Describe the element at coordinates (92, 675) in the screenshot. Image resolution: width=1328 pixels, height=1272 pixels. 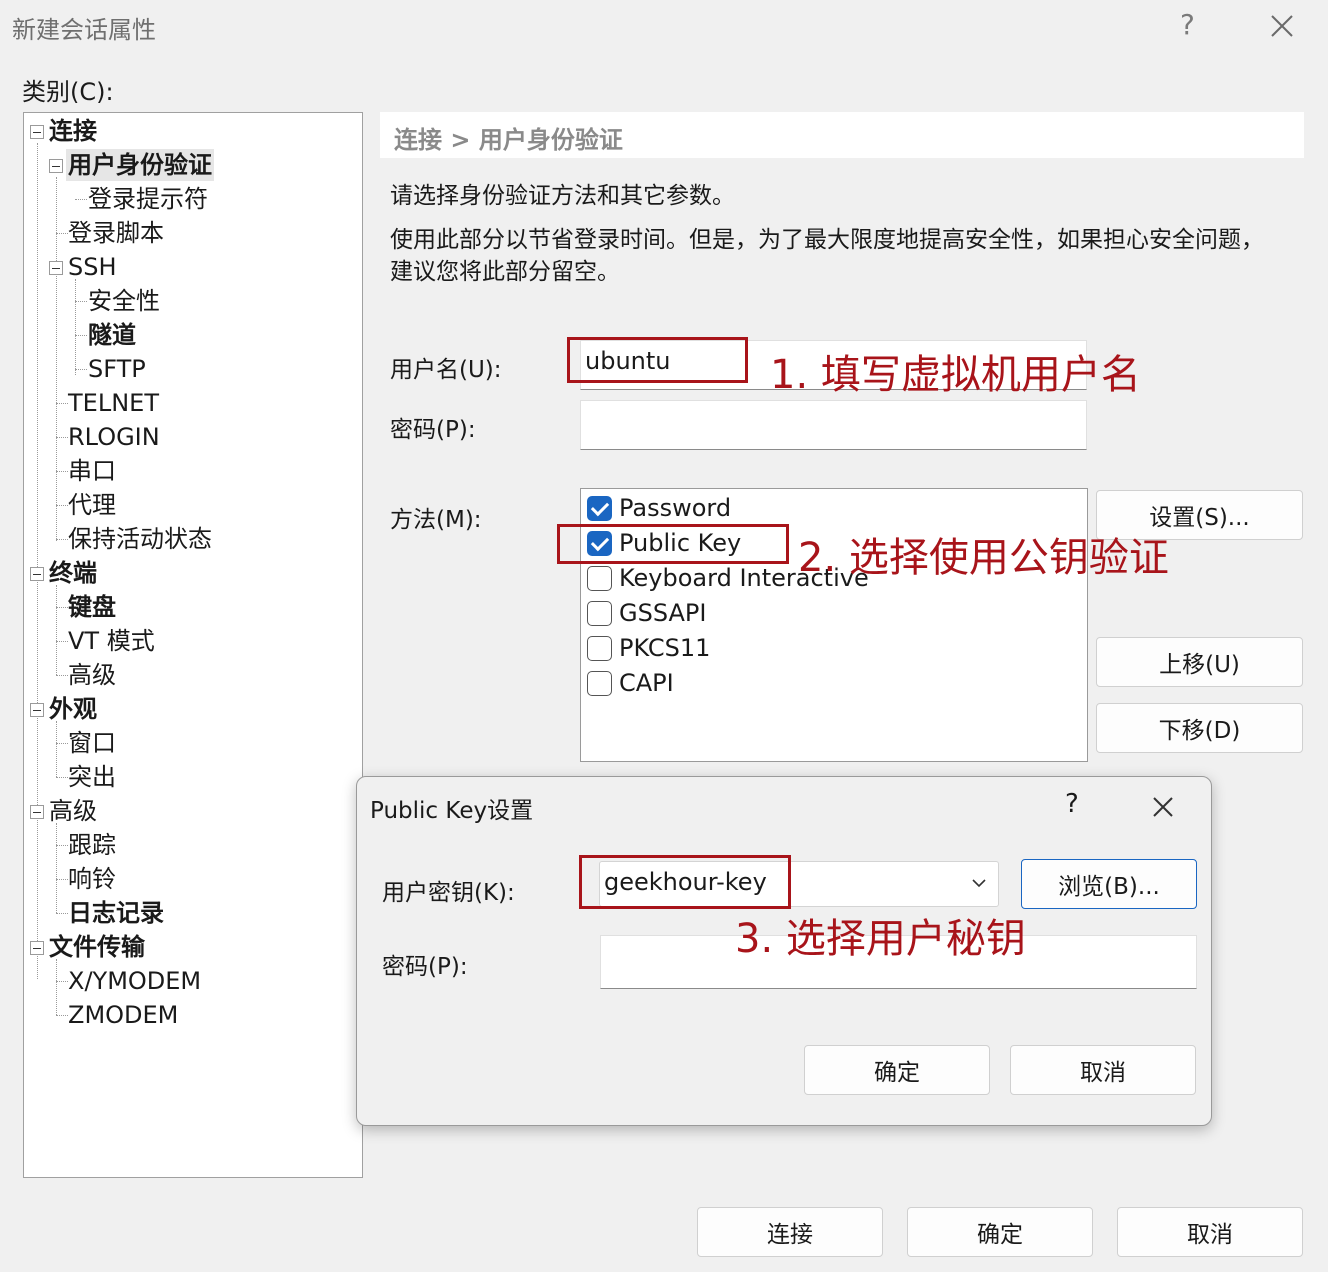
I see `tree-item-terminal-advanced: 高级` at that location.